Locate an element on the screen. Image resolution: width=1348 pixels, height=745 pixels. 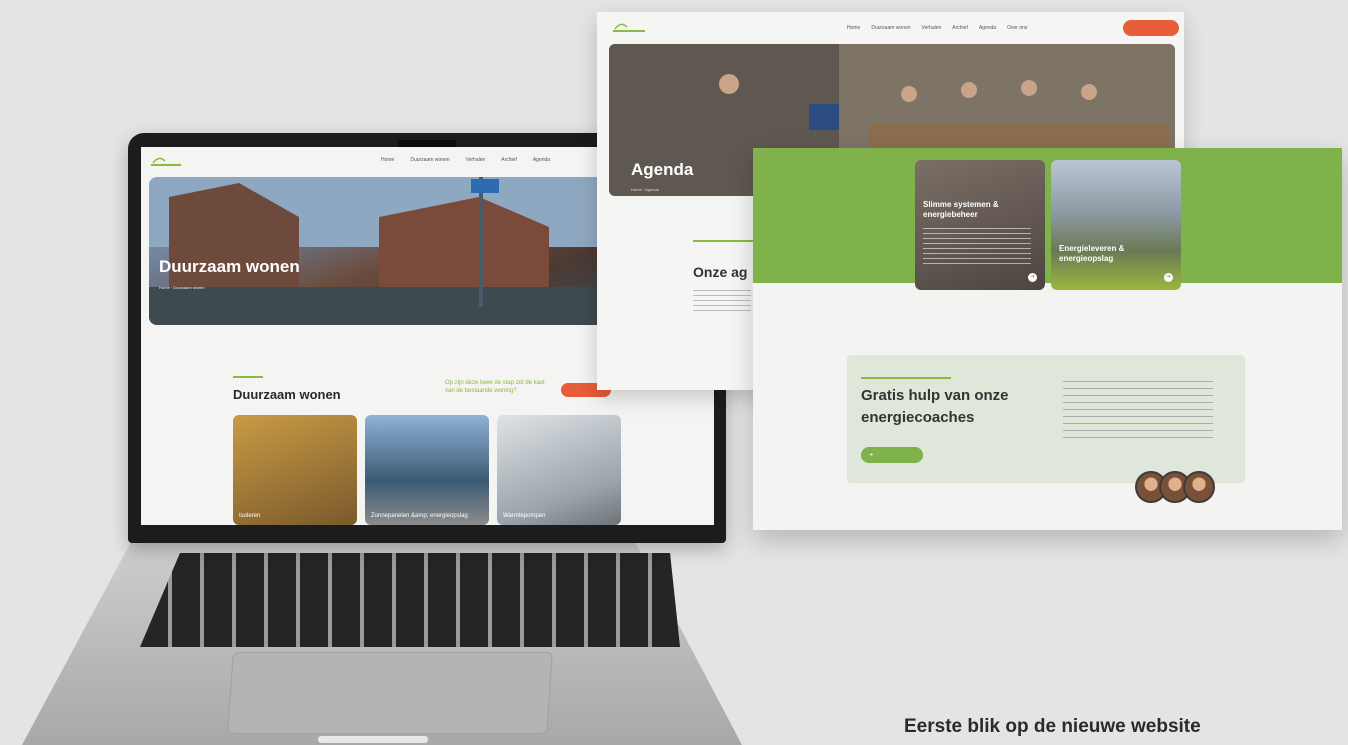
breadcrumb: Home · Agenda is located at coordinates (645, 189).